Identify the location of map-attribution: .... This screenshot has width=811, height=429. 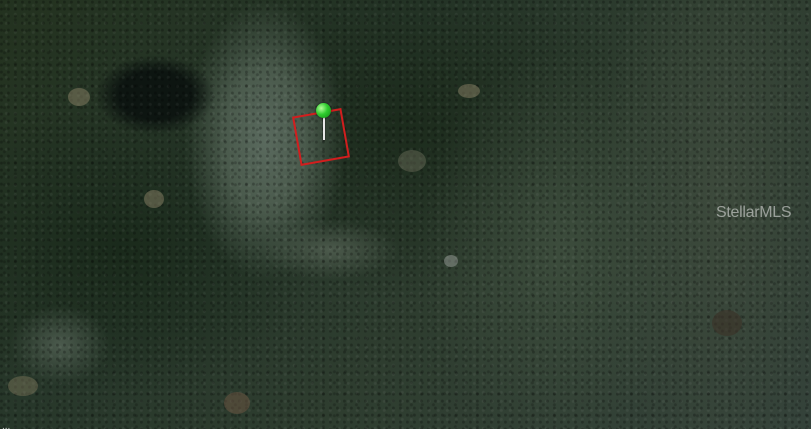
(6, 425).